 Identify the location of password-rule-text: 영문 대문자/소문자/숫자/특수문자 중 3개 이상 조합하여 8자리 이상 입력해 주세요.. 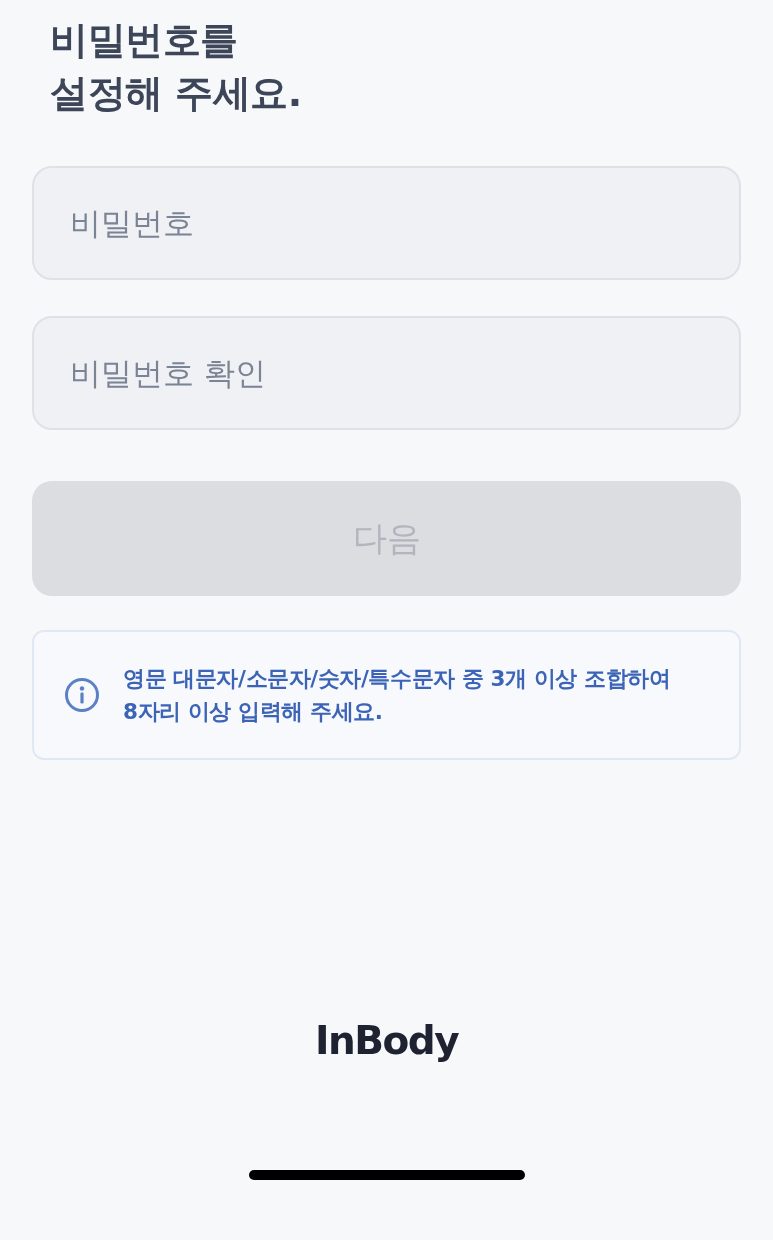
(397, 695).